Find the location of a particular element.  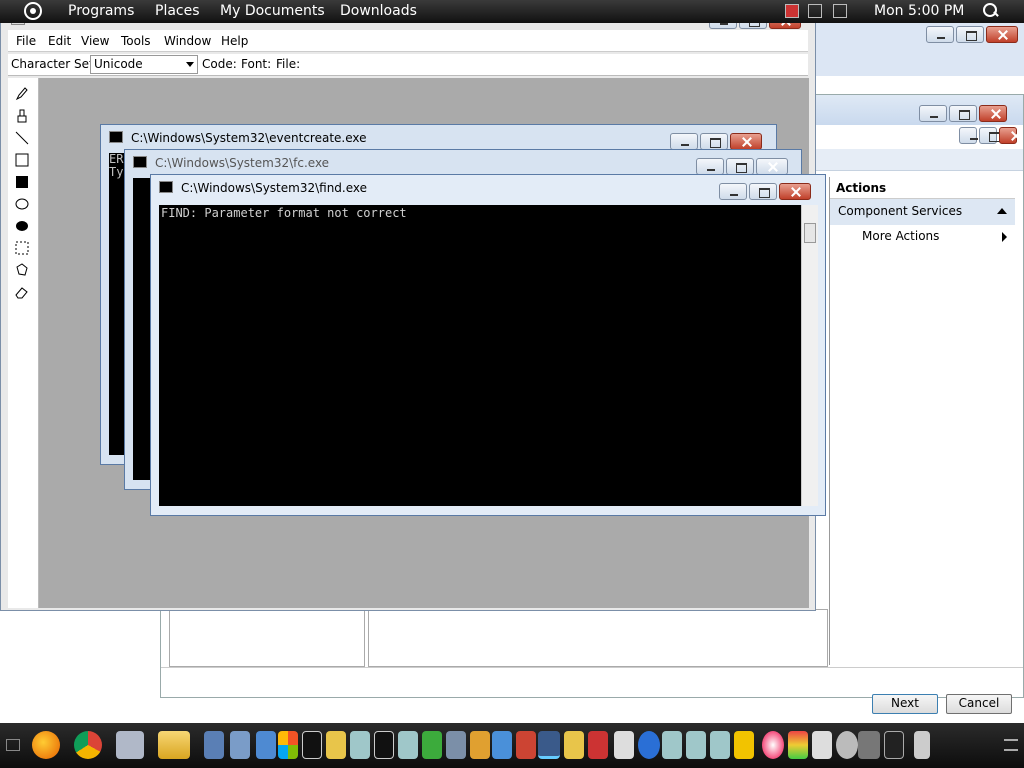

vertical-scrollbar is located at coordinates (809, 355).